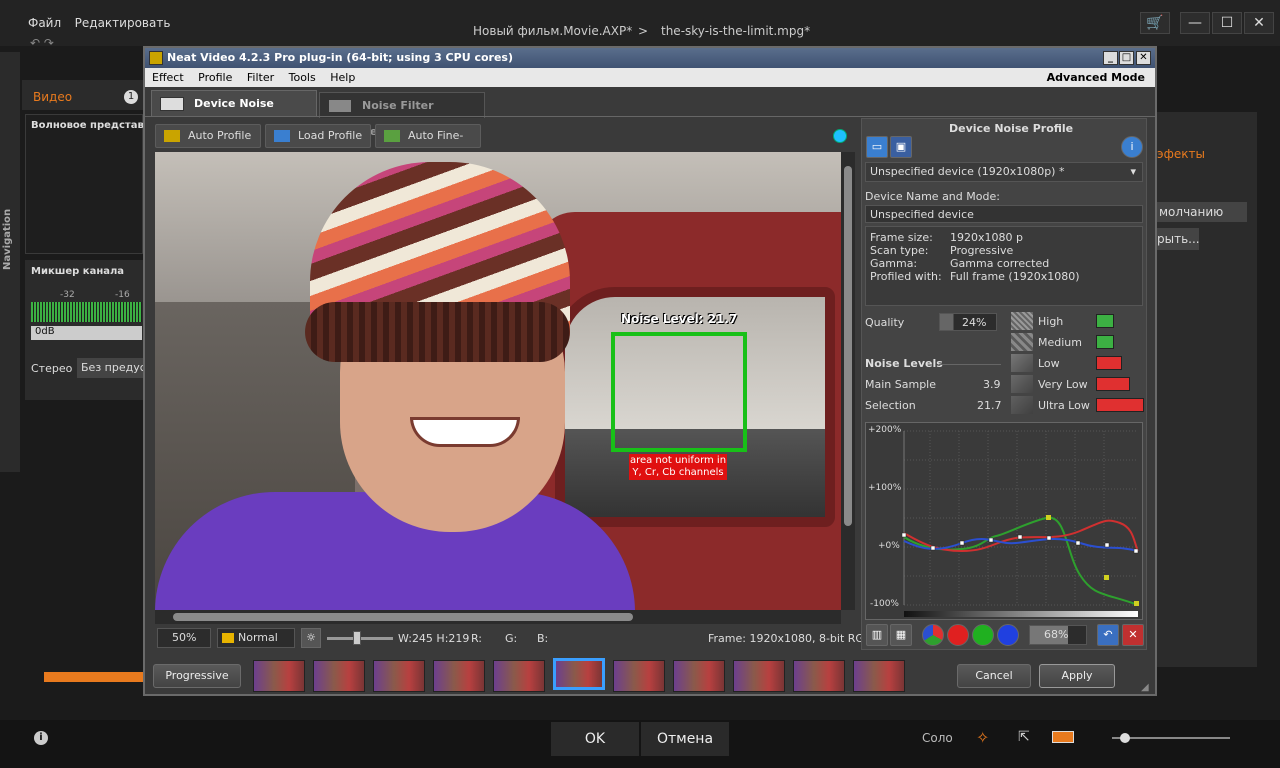 The height and width of the screenshot is (768, 1280). I want to click on camera-icon, so click(172, 104).